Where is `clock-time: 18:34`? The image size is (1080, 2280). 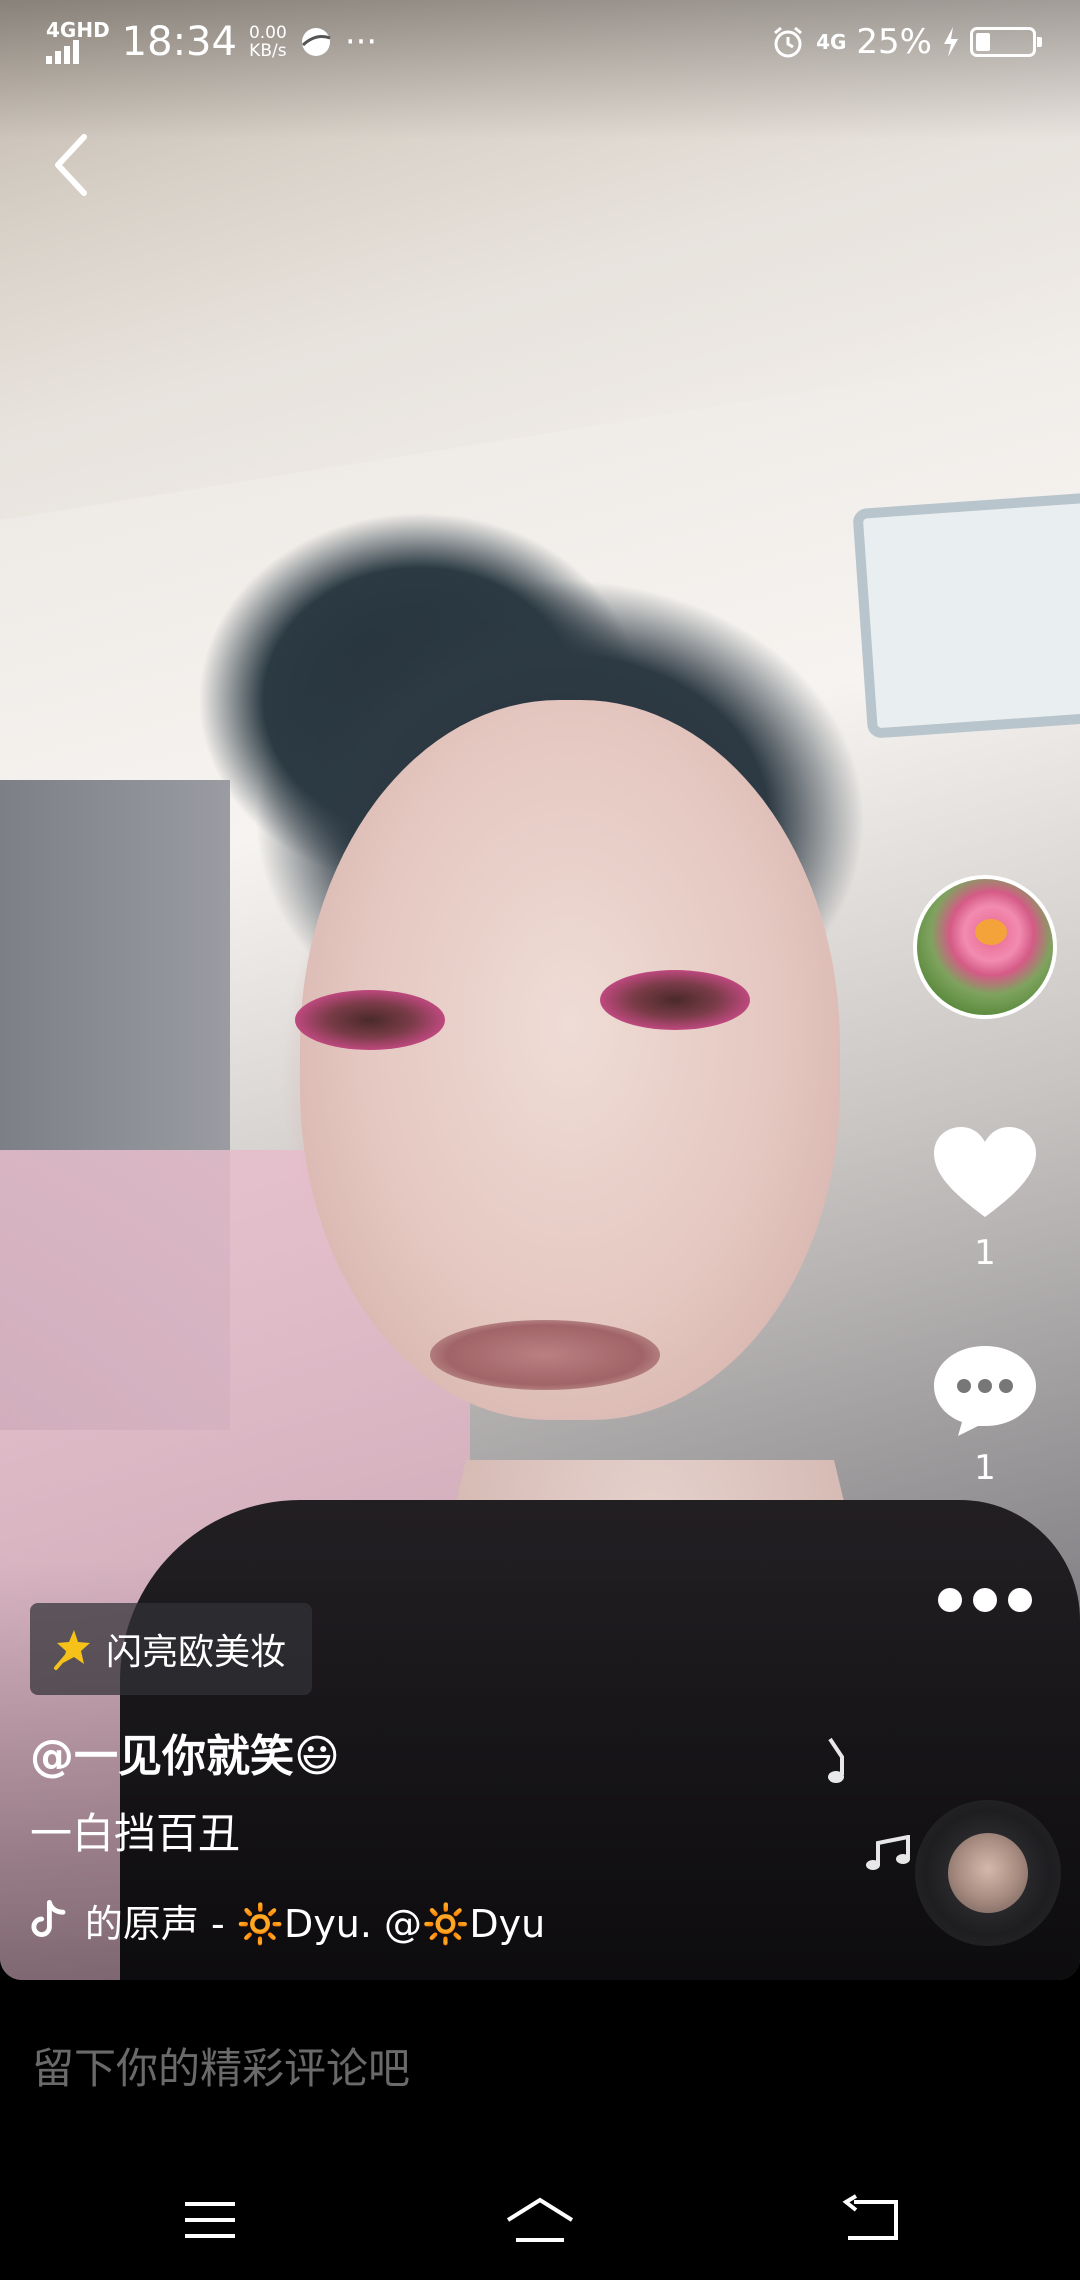 clock-time: 18:34 is located at coordinates (179, 42).